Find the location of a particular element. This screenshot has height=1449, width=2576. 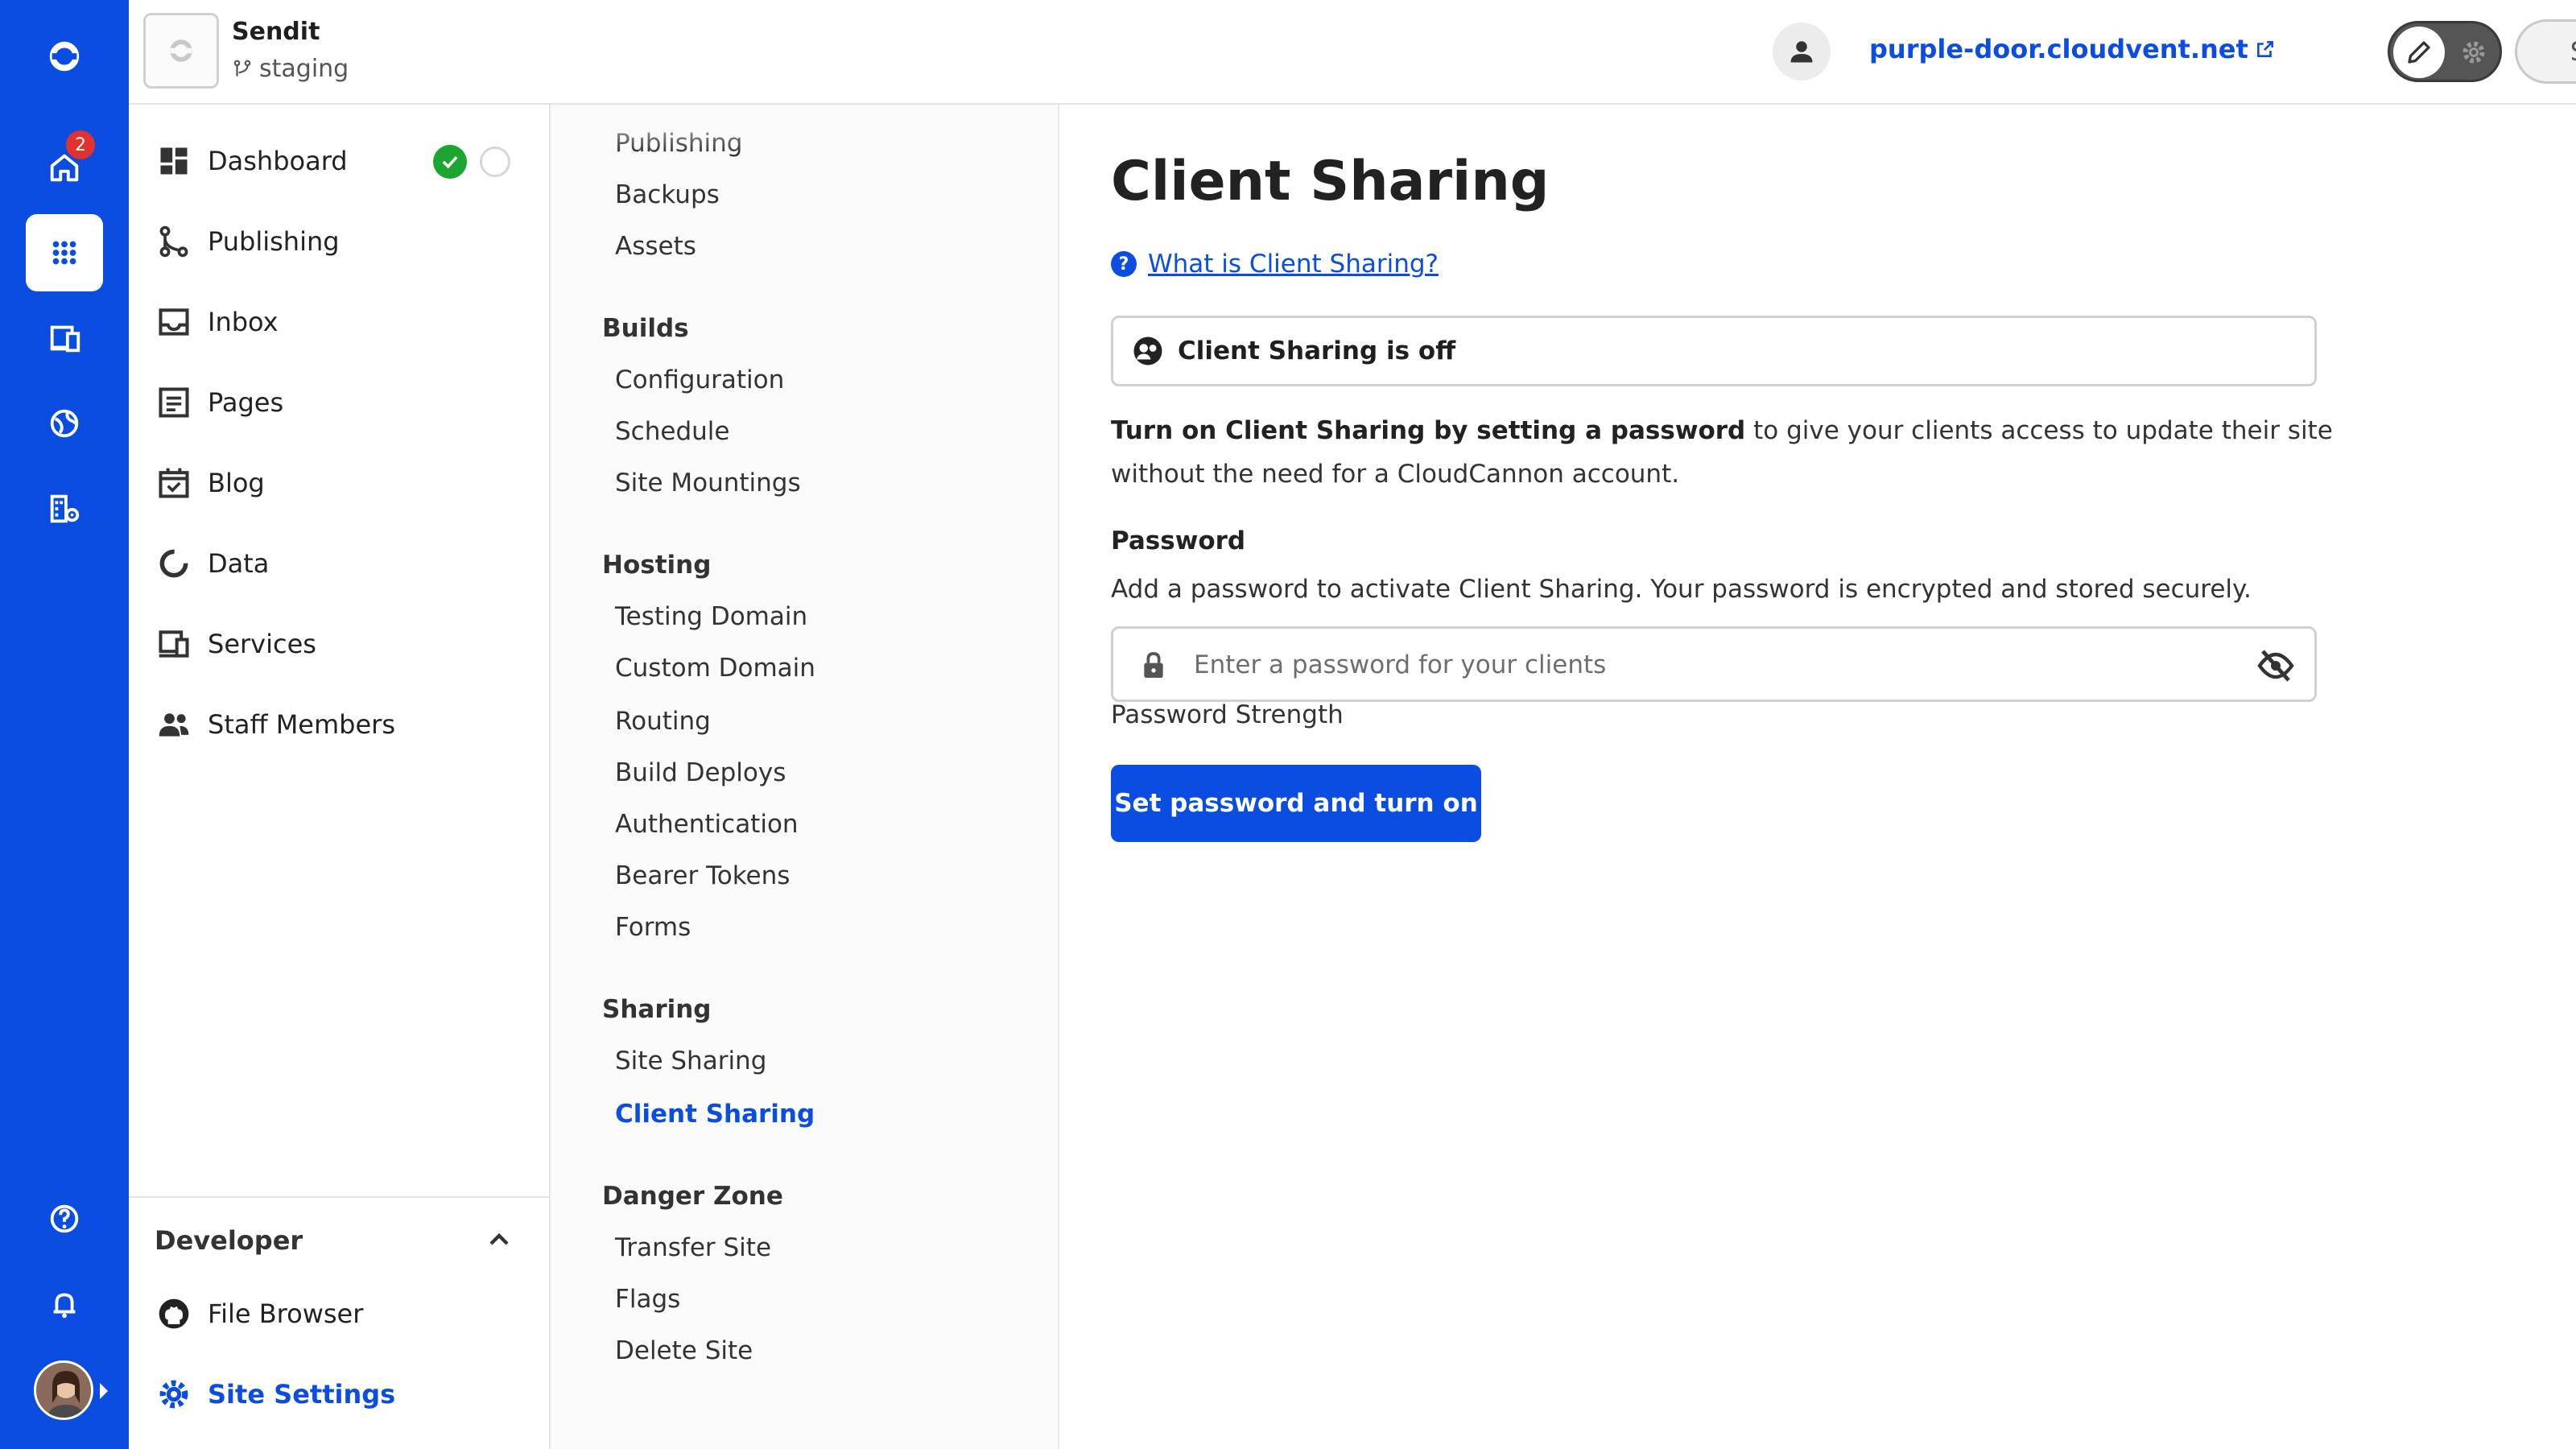

sidebar-item-label: Staff Members is located at coordinates (301, 724).